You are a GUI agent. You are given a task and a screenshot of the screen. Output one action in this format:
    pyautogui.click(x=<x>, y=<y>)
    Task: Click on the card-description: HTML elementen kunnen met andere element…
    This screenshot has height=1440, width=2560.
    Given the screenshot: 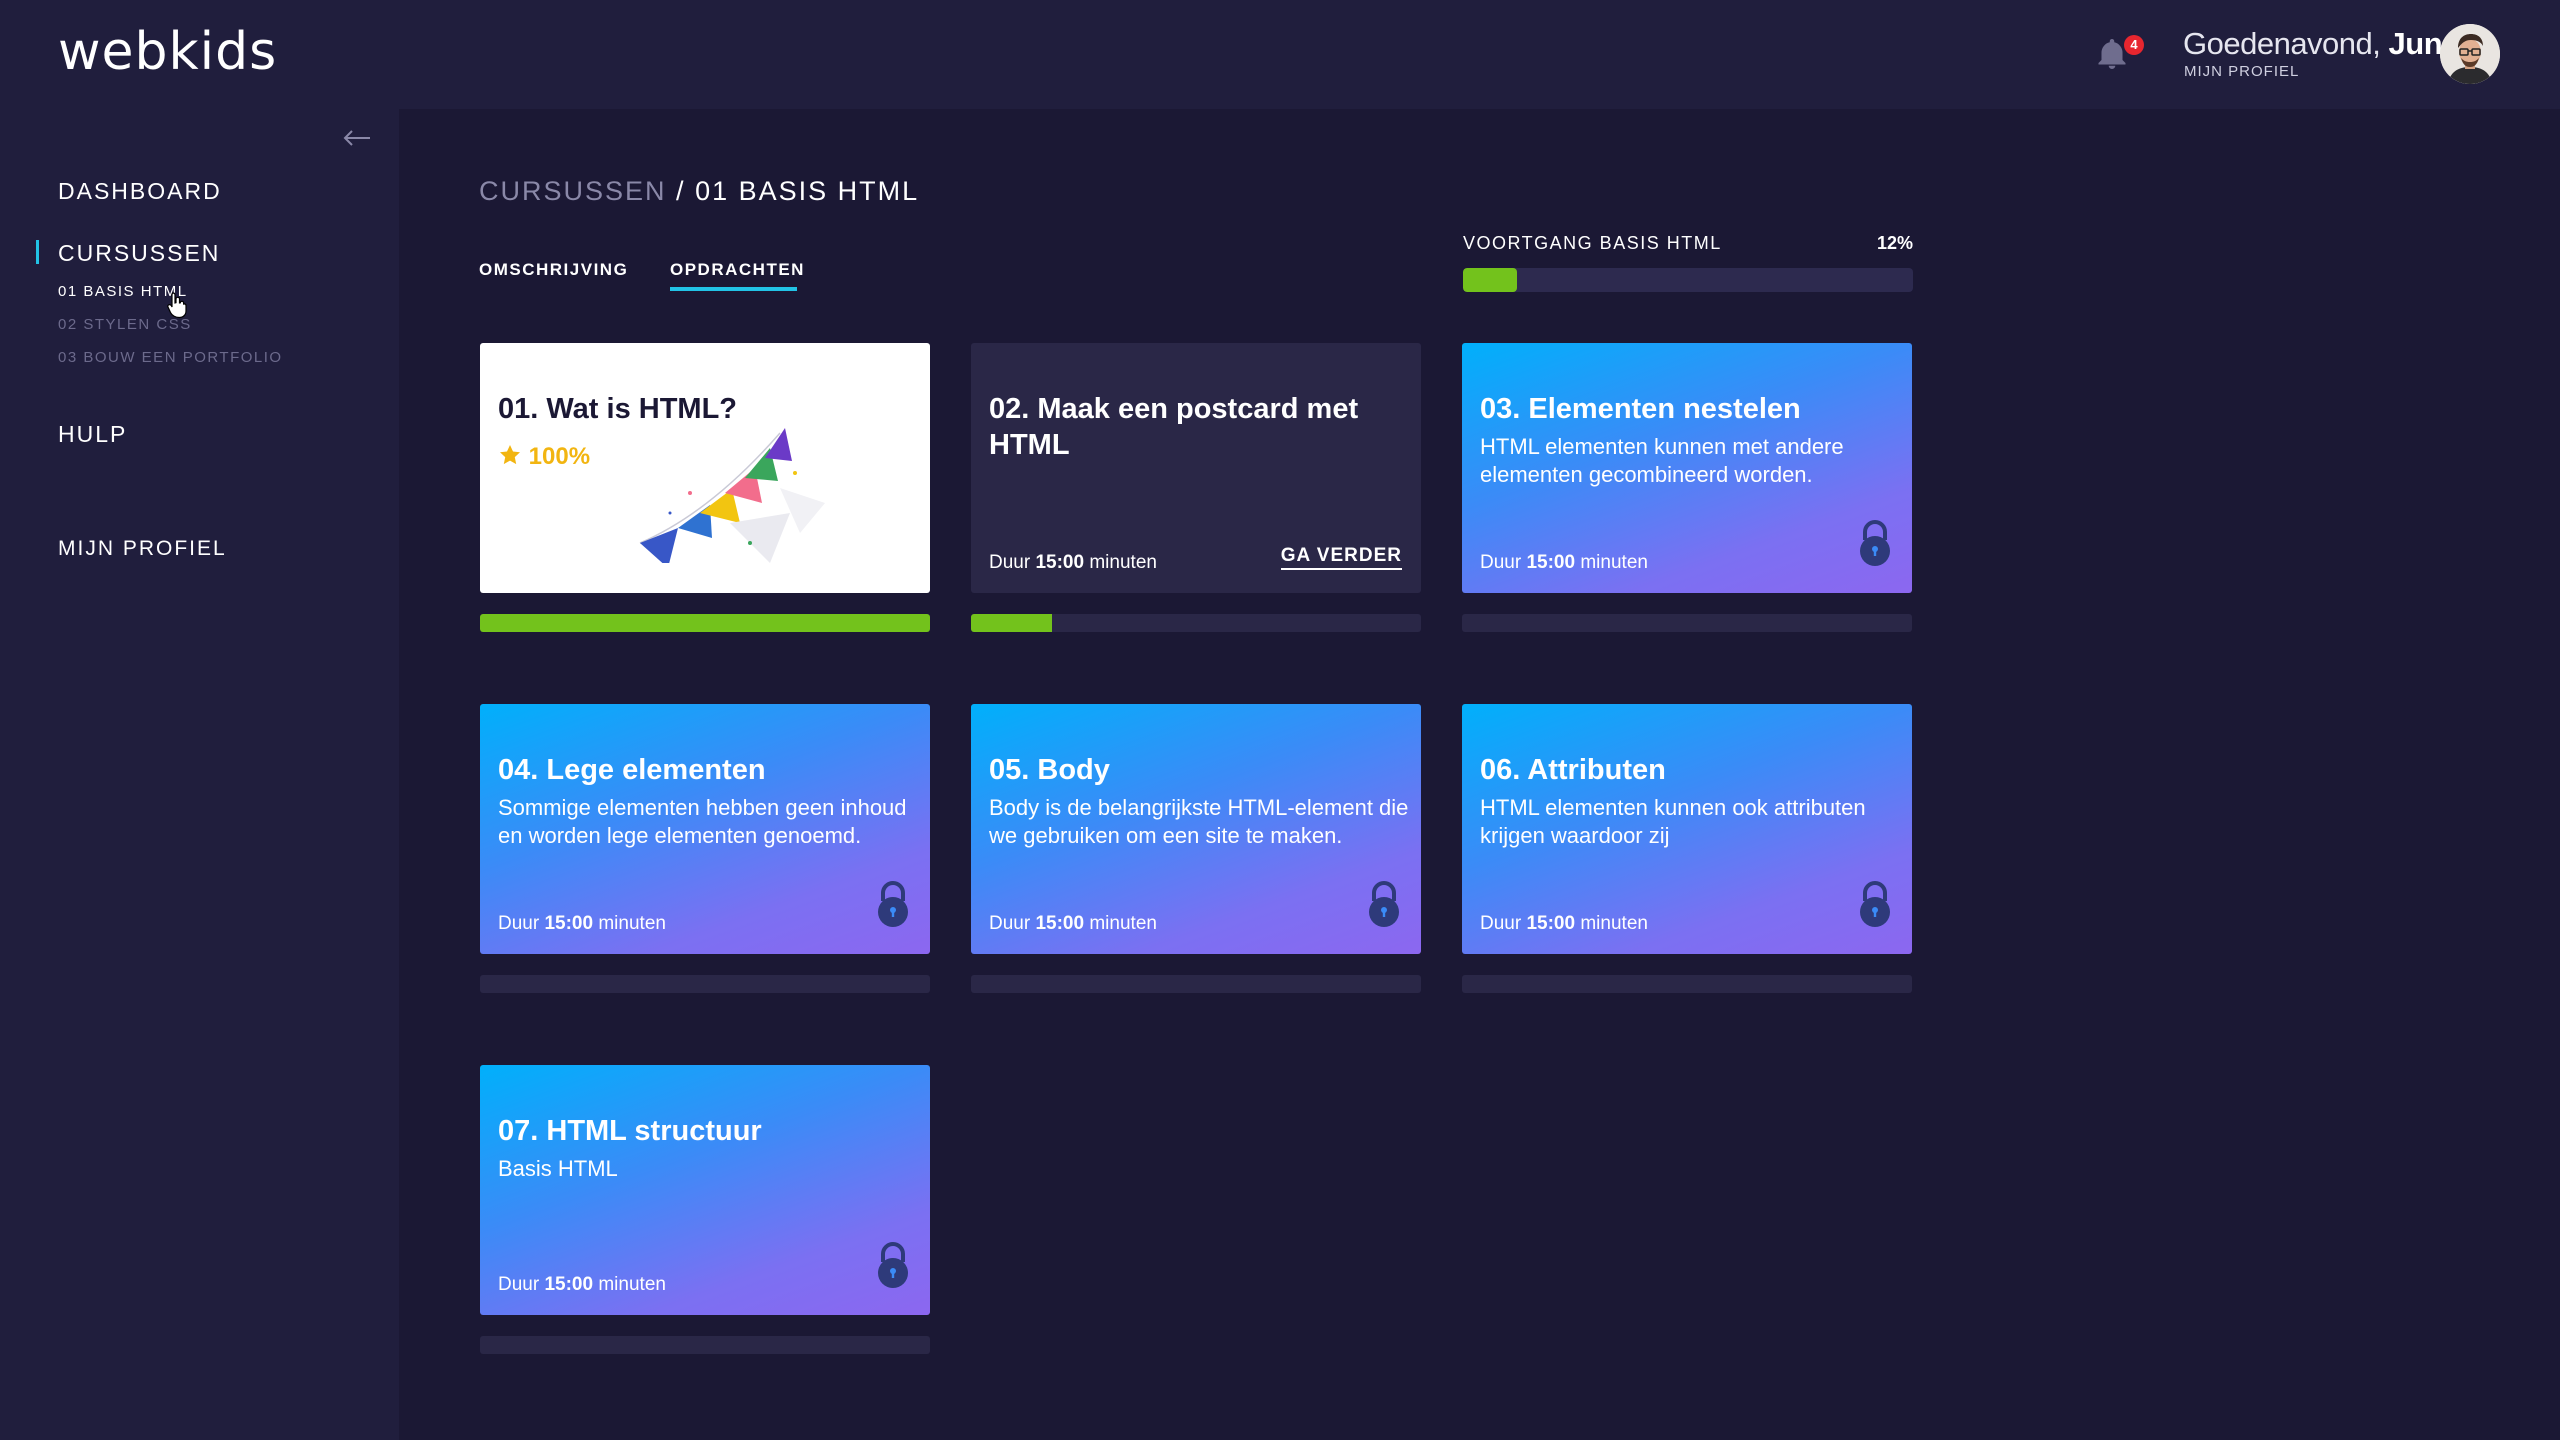 What is the action you would take?
    pyautogui.click(x=1662, y=460)
    